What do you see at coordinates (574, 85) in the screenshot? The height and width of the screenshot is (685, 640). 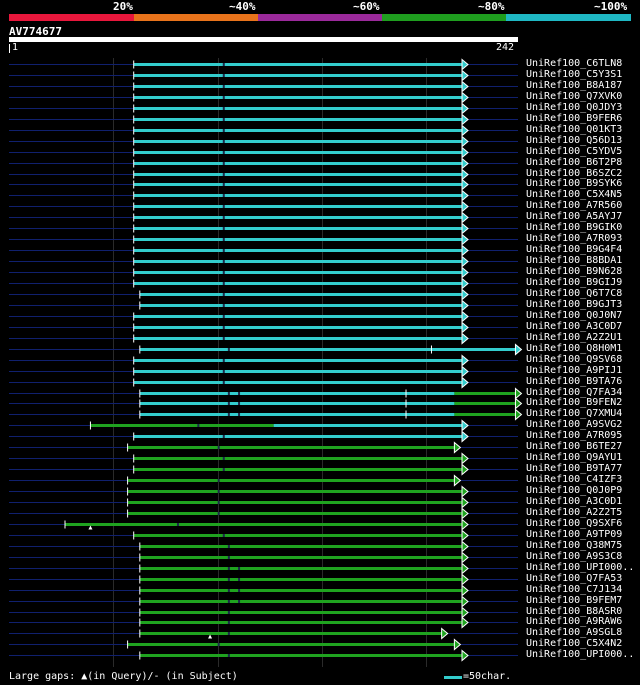 I see `hit-label: UniRef100_B8A187` at bounding box center [574, 85].